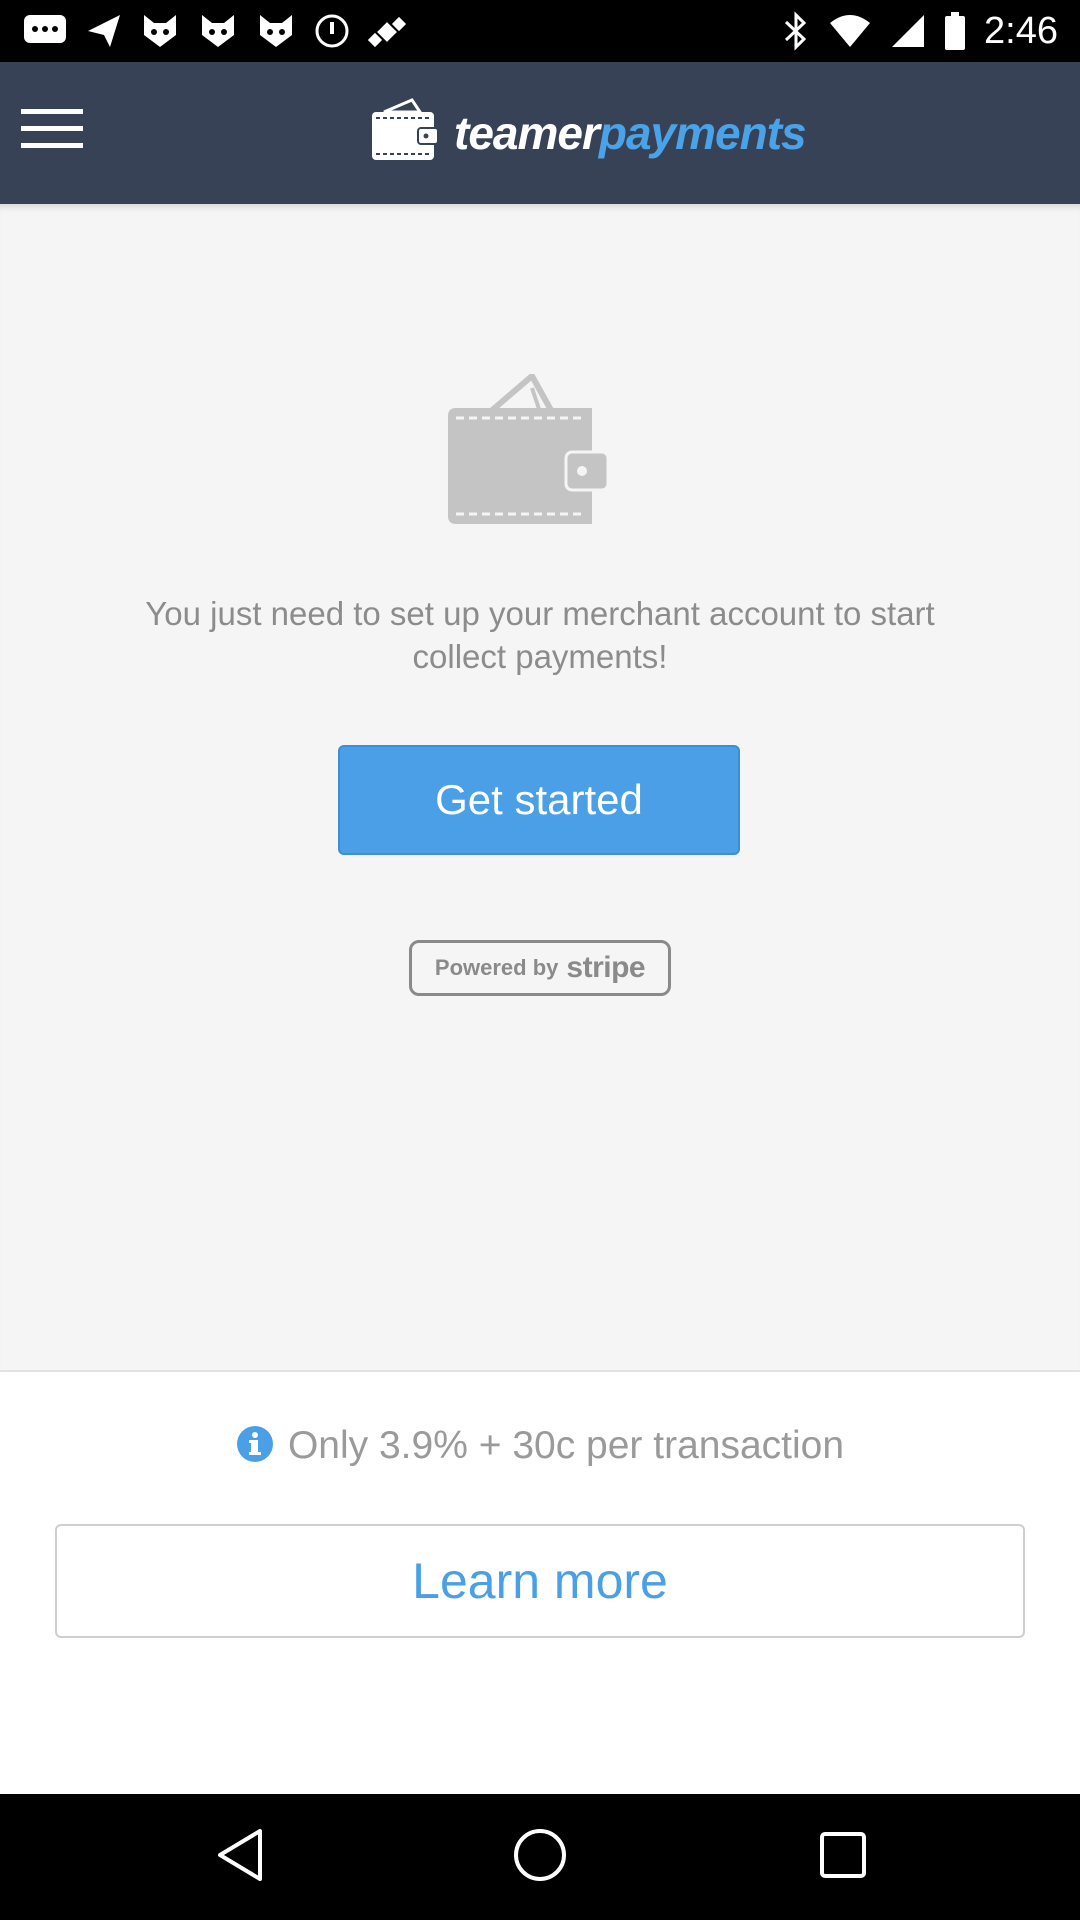  Describe the element at coordinates (850, 31) in the screenshot. I see `wifi-icon` at that location.